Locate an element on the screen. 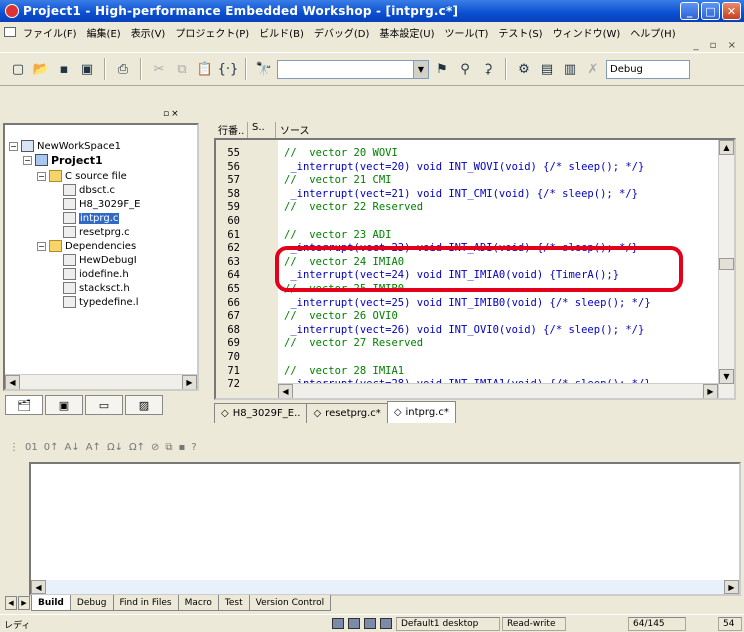 The height and width of the screenshot is (632, 744). find-combo: ▼ is located at coordinates (353, 69).